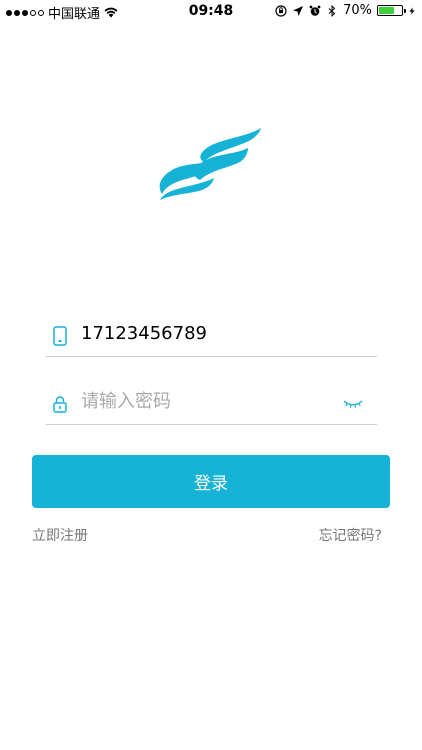 The height and width of the screenshot is (750, 422). What do you see at coordinates (350, 535) in the screenshot?
I see `forgot-password-link: 忘记密码?` at bounding box center [350, 535].